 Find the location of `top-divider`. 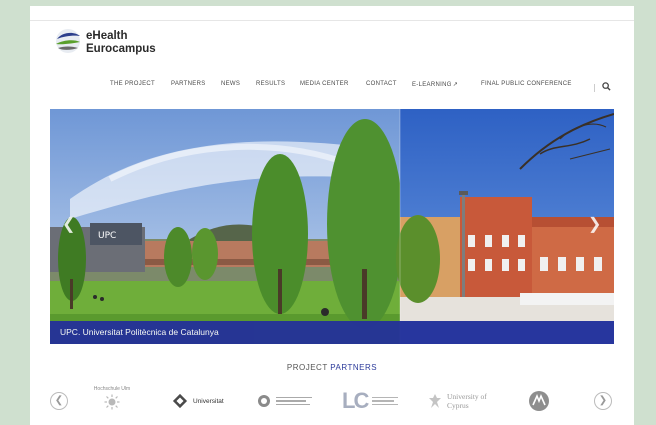

top-divider is located at coordinates (332, 20).